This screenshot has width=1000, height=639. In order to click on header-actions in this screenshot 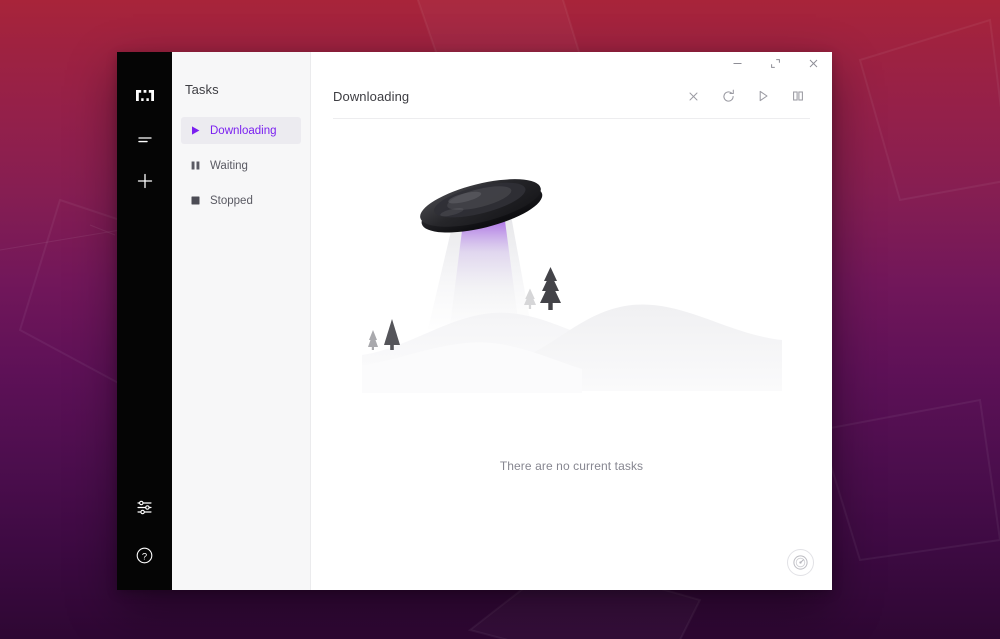, I will do `click(745, 96)`.